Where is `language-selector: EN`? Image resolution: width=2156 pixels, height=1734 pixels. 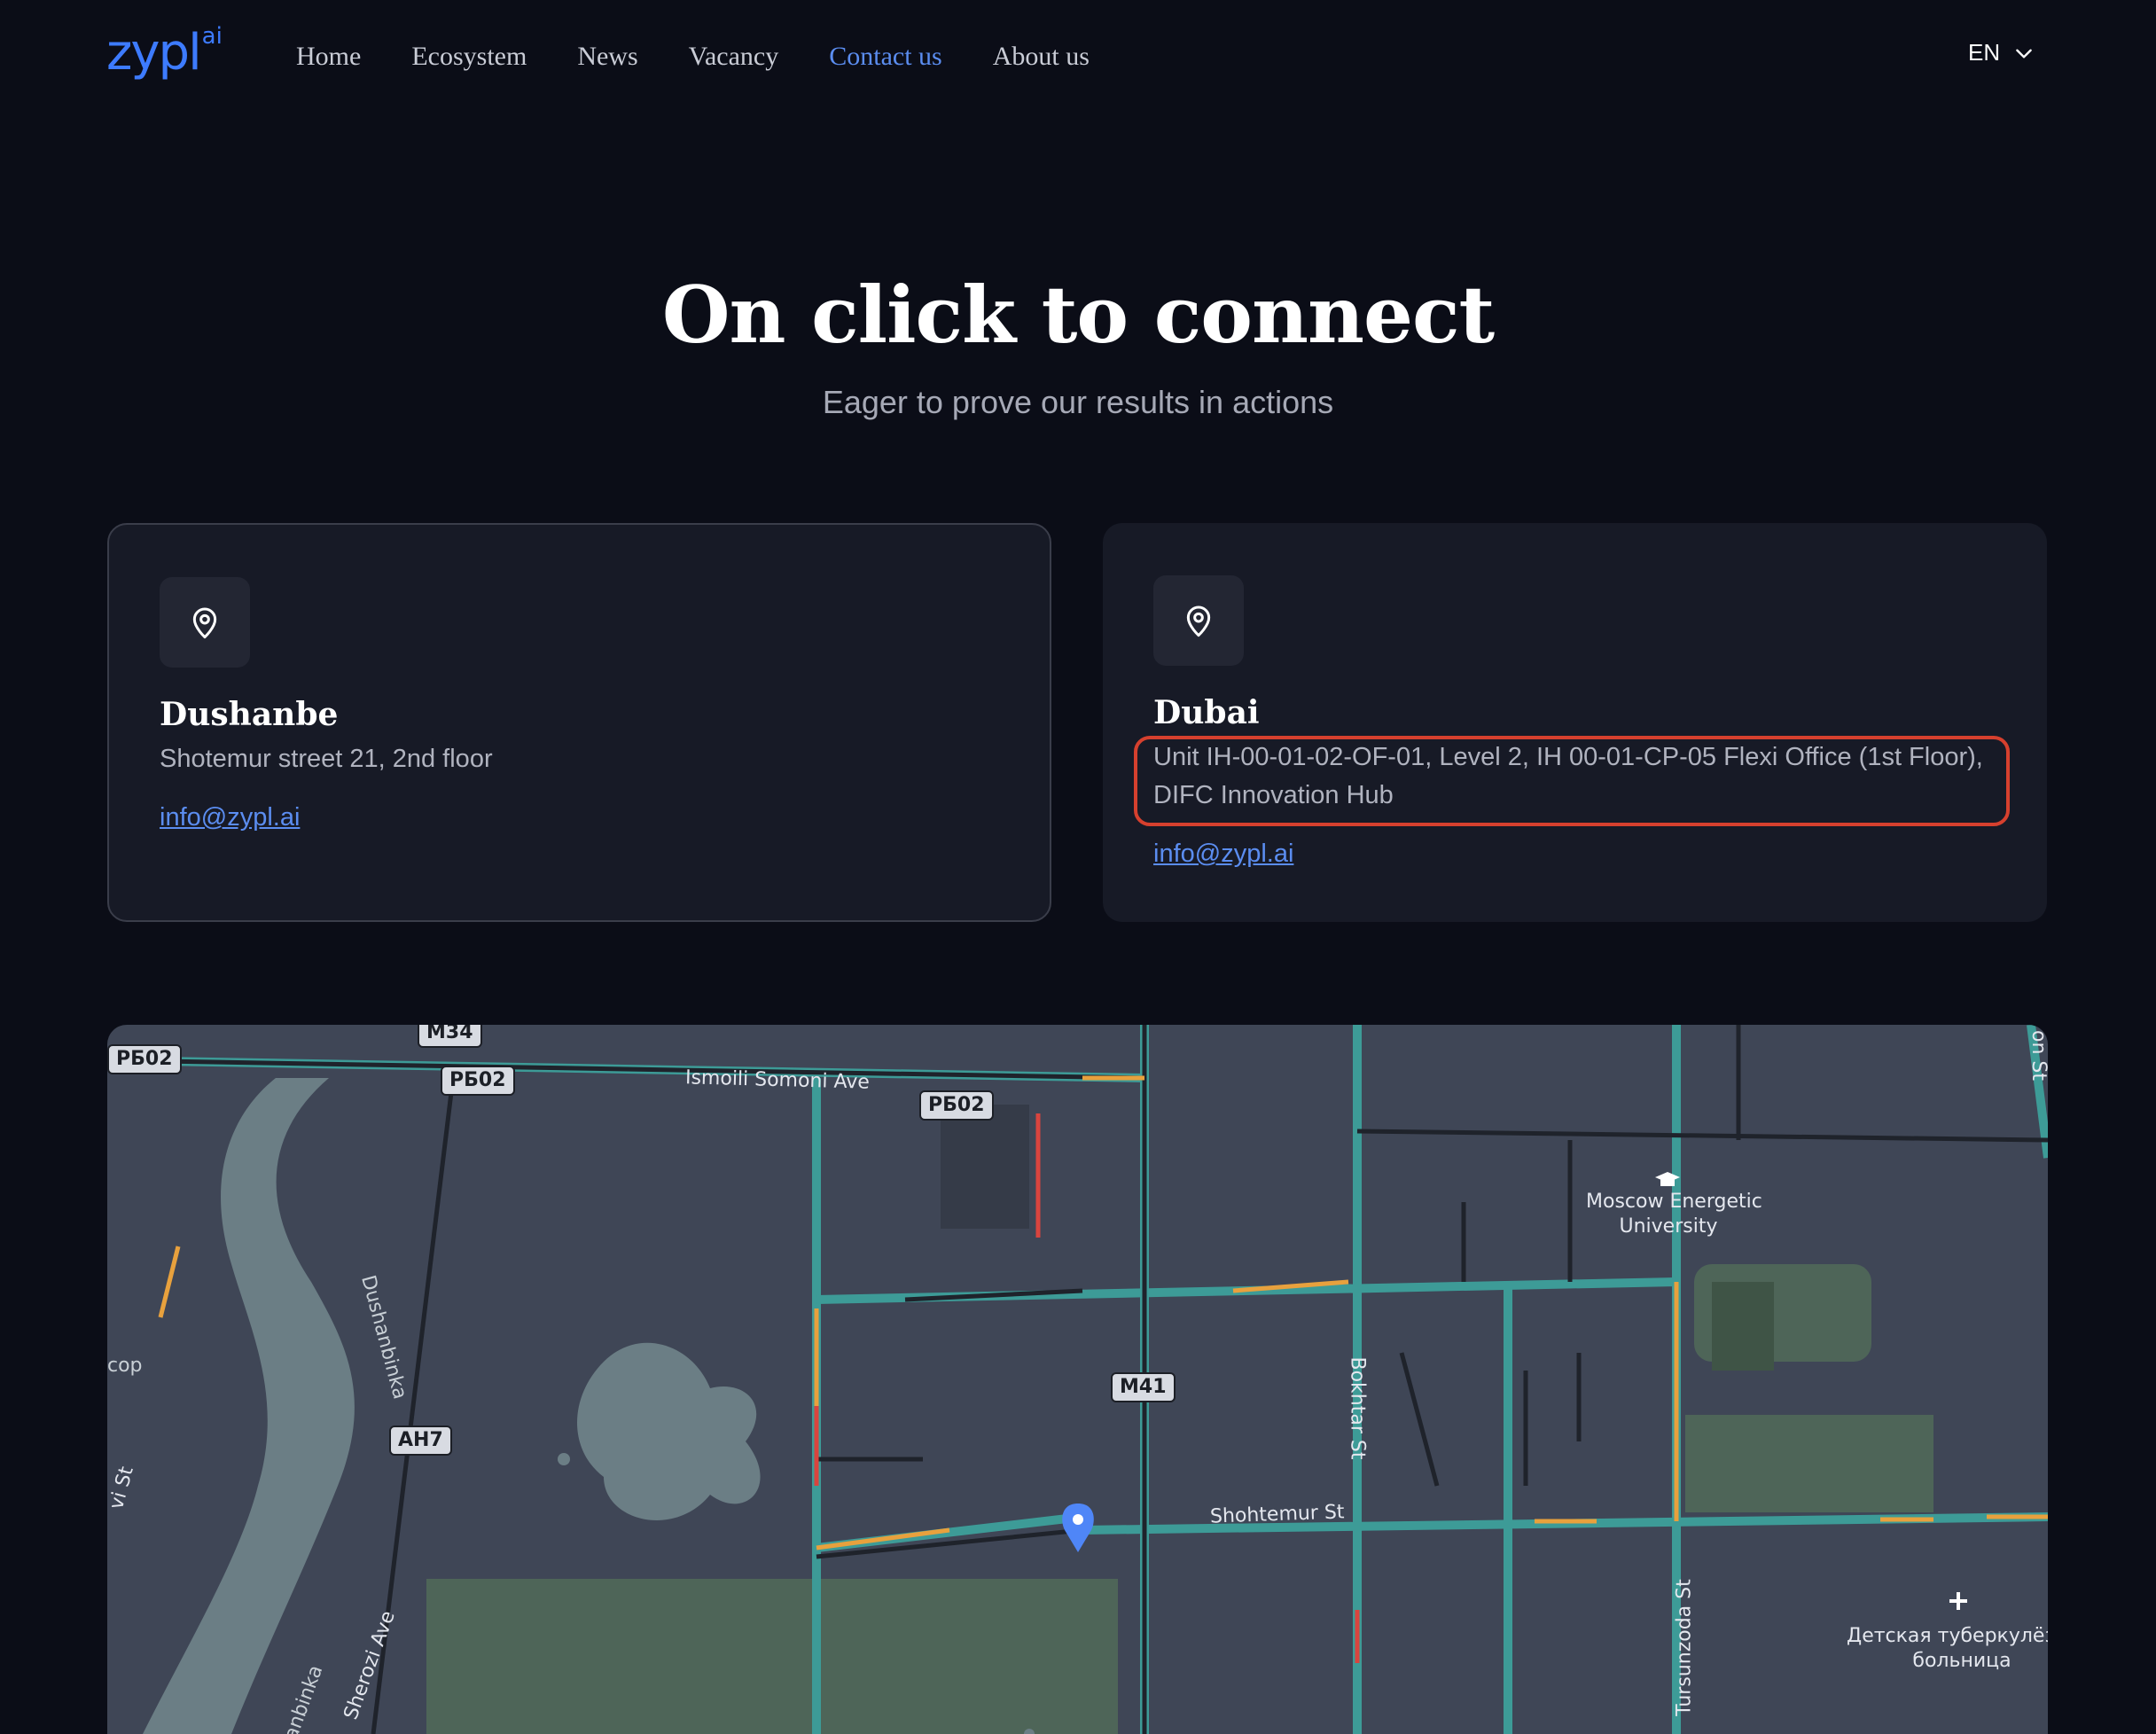
language-selector: EN is located at coordinates (2001, 52).